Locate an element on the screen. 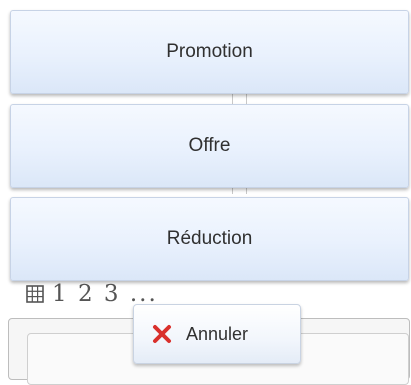  cancel-button: Annuler is located at coordinates (217, 334).